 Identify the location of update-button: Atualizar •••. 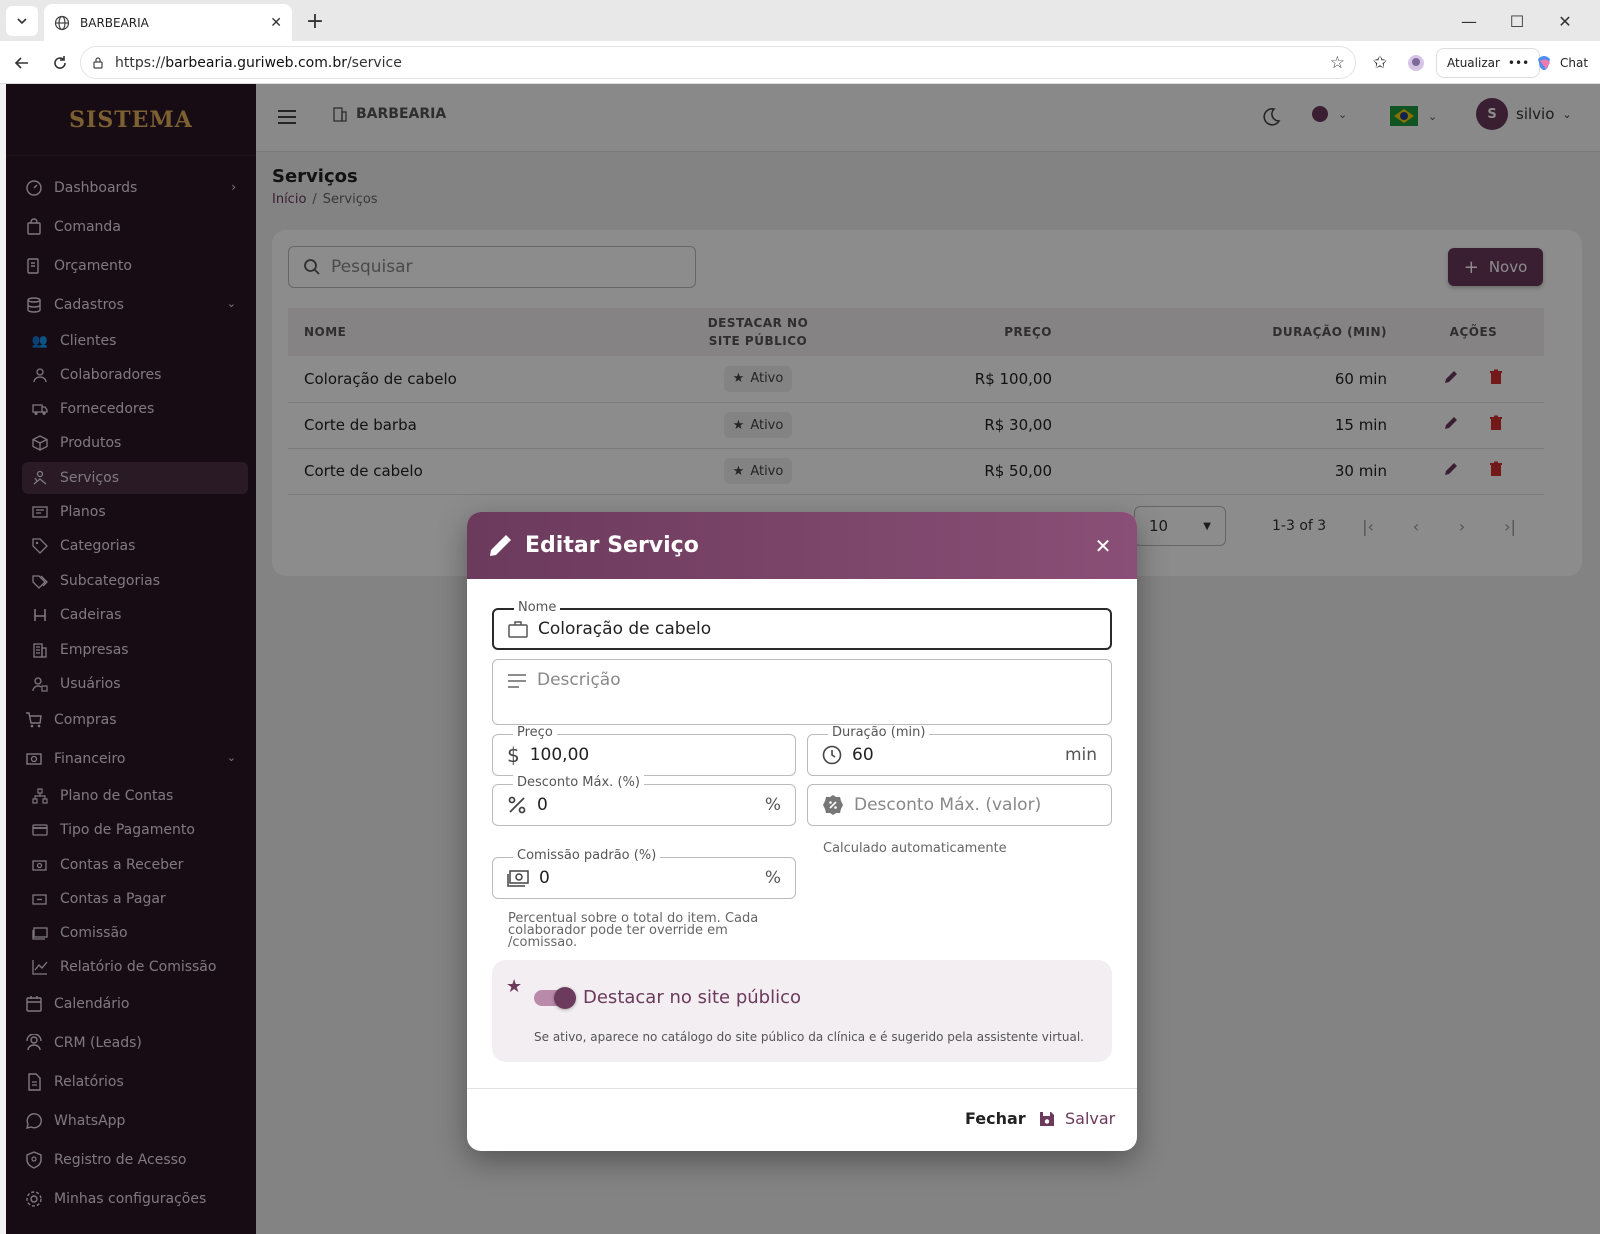
(1488, 63).